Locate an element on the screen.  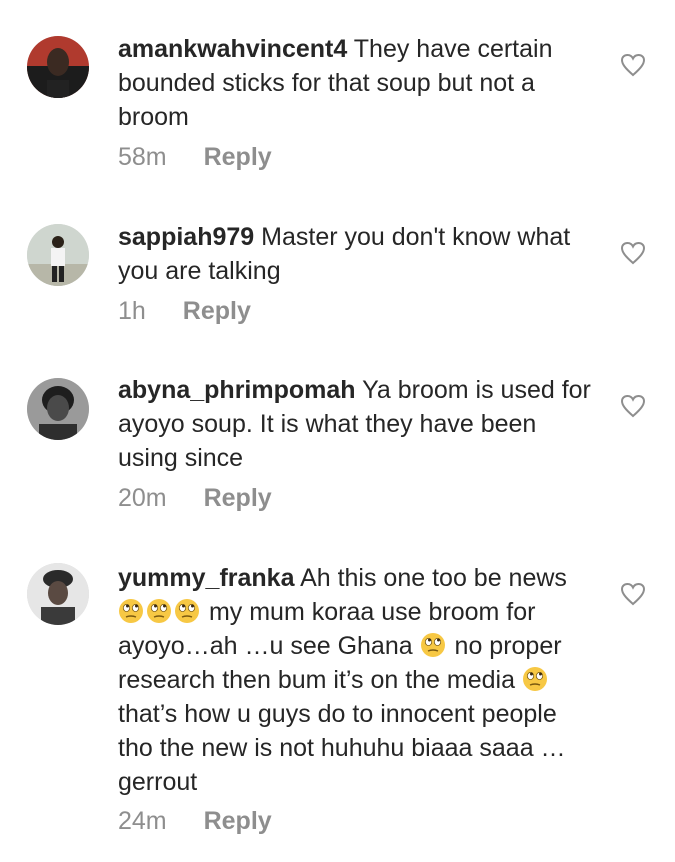
rolling-eyes-emoji-group is located at coordinates (163, 612).